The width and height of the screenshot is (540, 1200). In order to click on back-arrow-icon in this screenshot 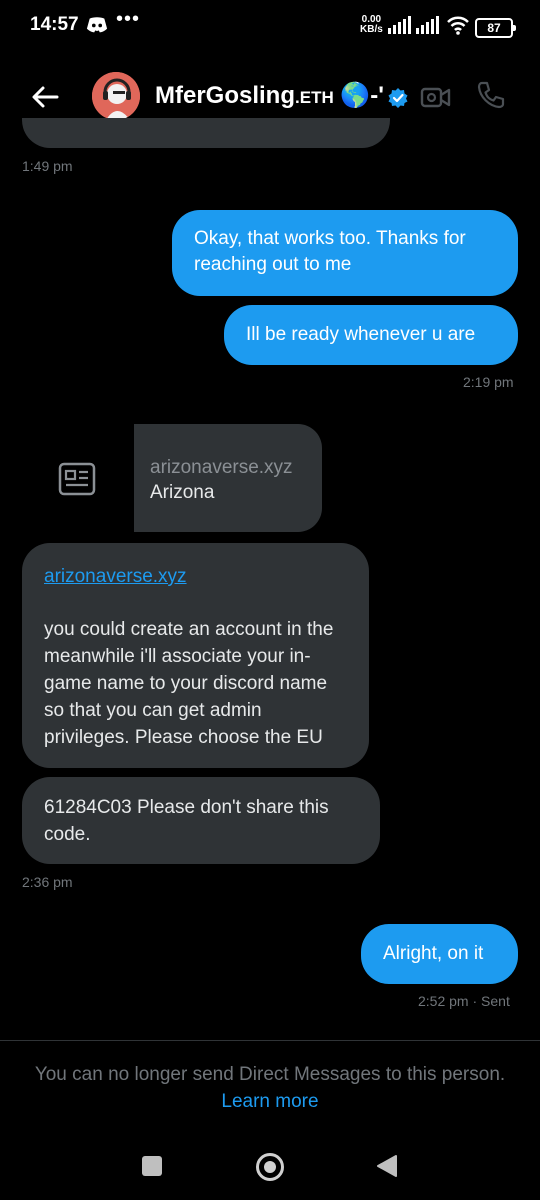, I will do `click(45, 97)`.